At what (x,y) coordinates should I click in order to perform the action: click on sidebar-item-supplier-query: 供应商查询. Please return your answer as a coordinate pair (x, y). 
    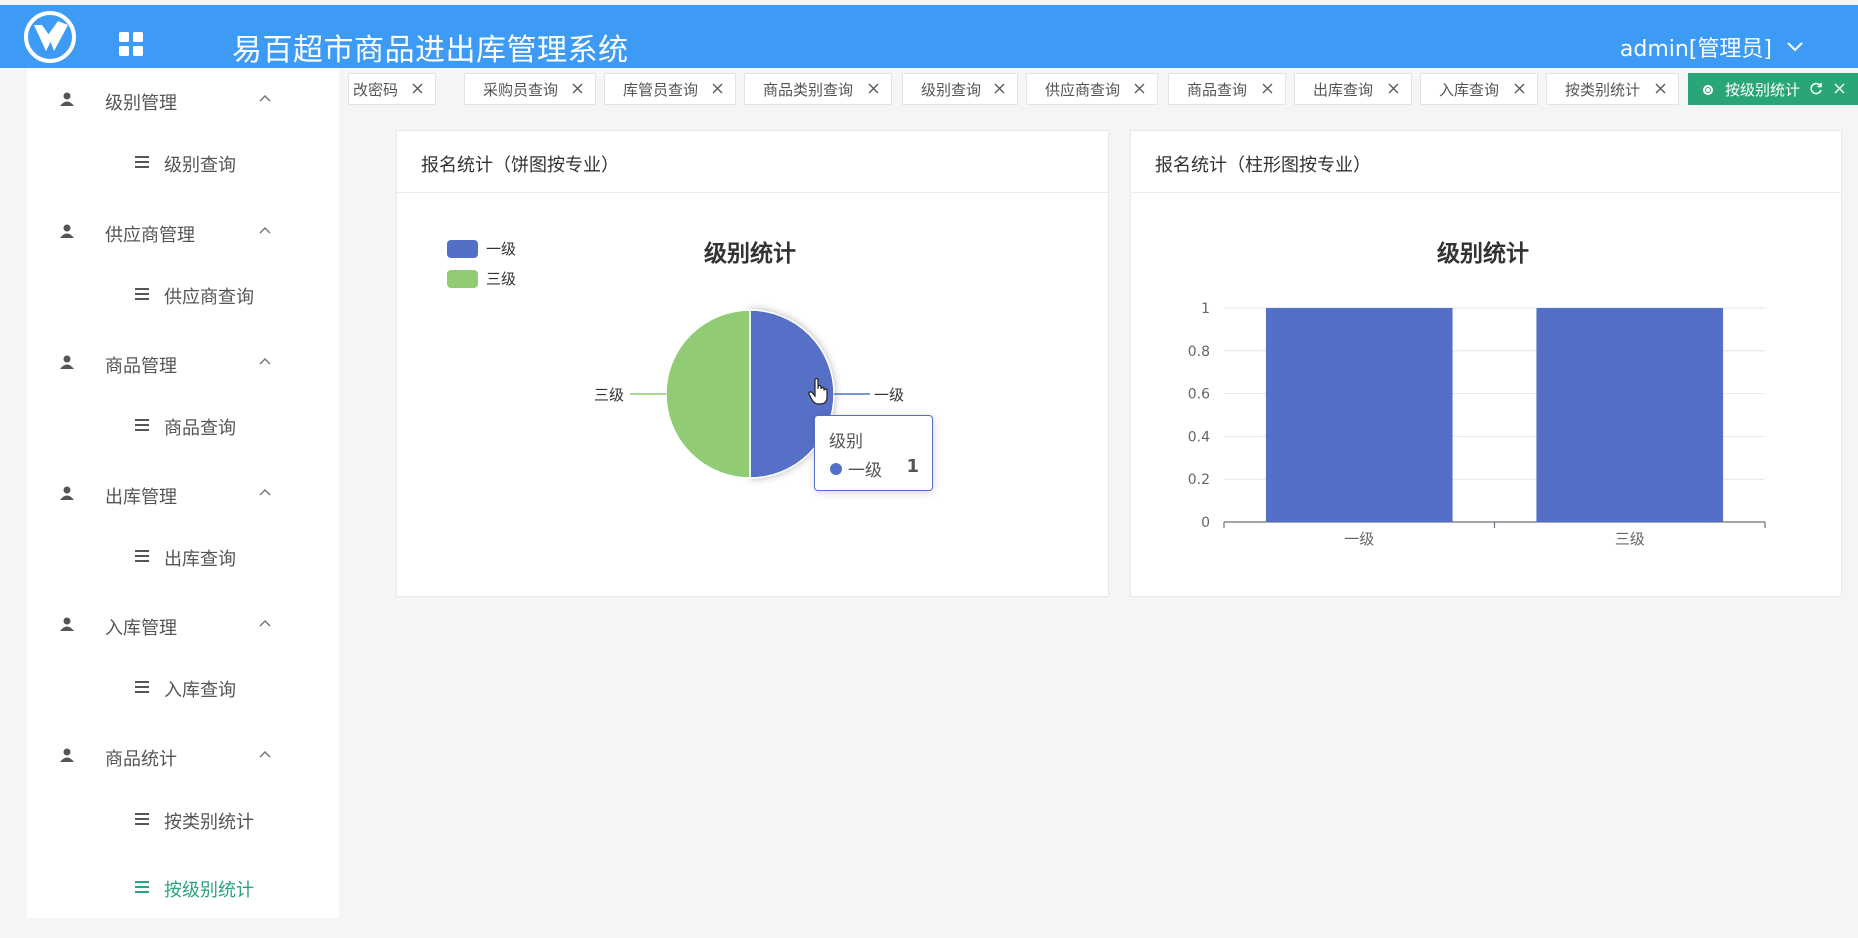
    Looking at the image, I should click on (183, 294).